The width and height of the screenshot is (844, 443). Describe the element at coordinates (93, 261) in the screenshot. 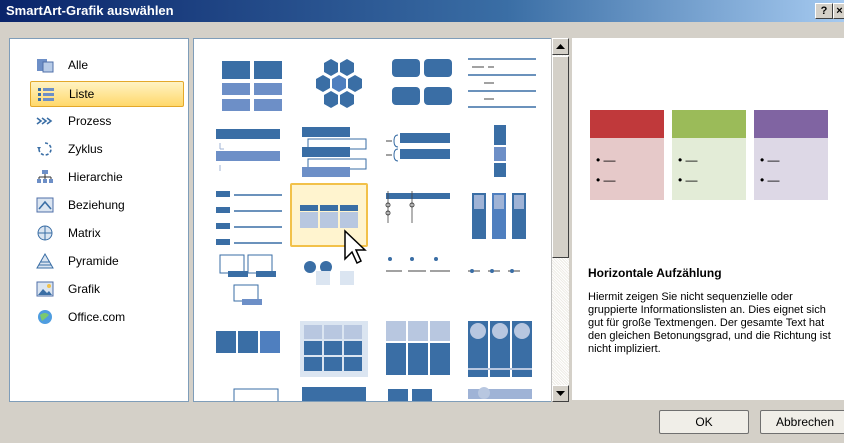

I see `category-label: Pyramide` at that location.